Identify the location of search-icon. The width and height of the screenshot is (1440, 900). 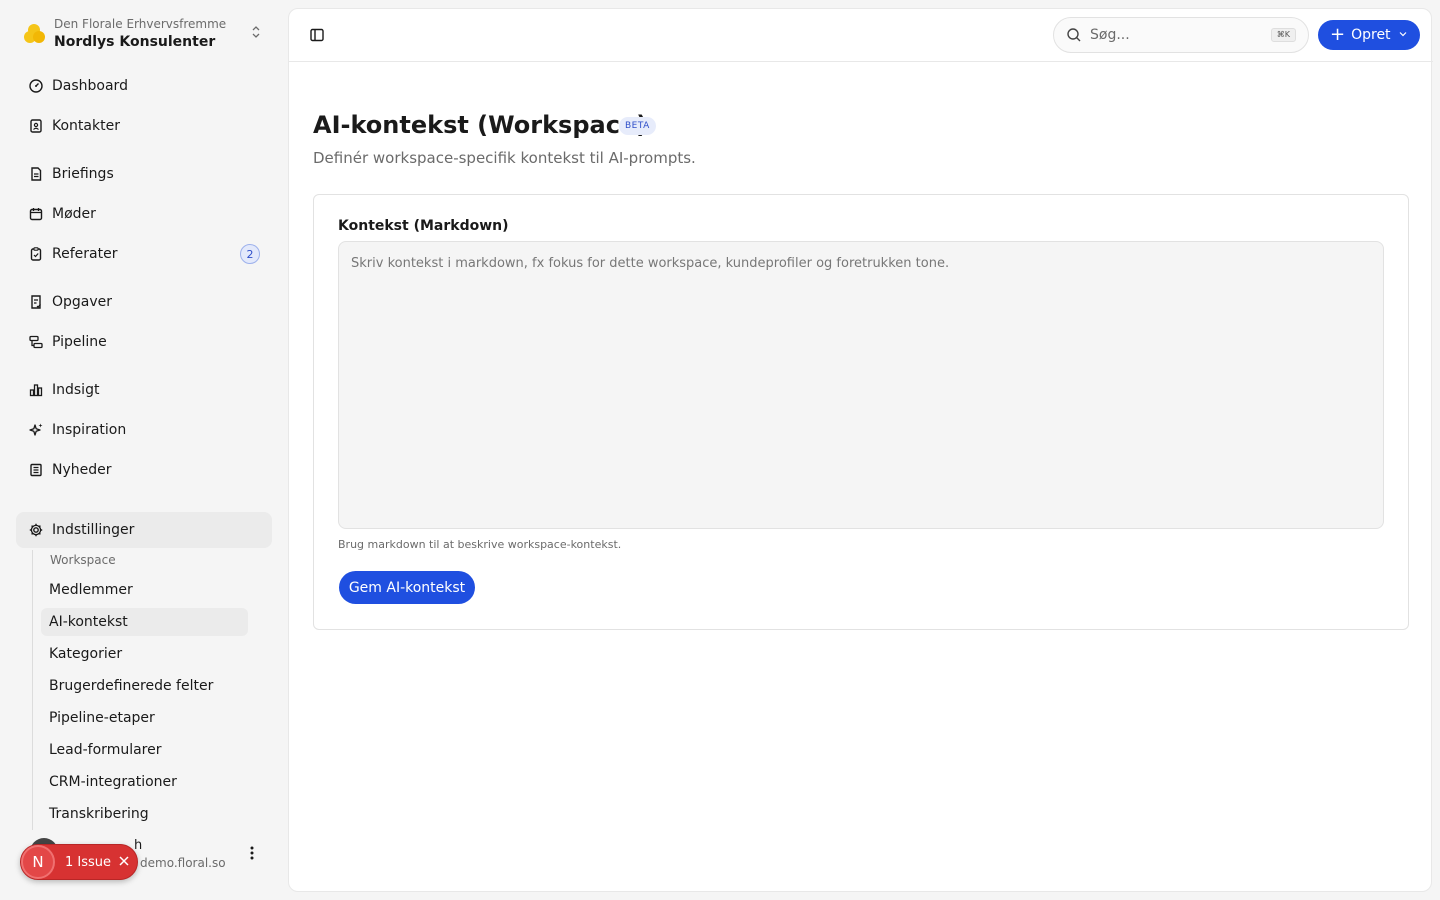
(1074, 35).